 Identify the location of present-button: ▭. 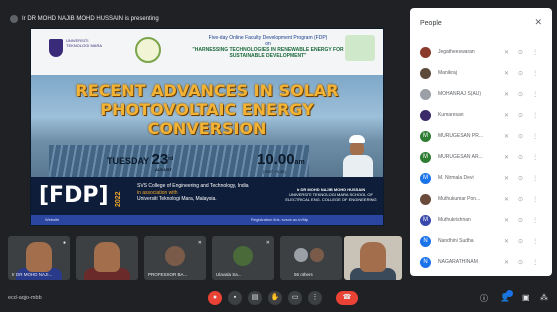
(295, 298).